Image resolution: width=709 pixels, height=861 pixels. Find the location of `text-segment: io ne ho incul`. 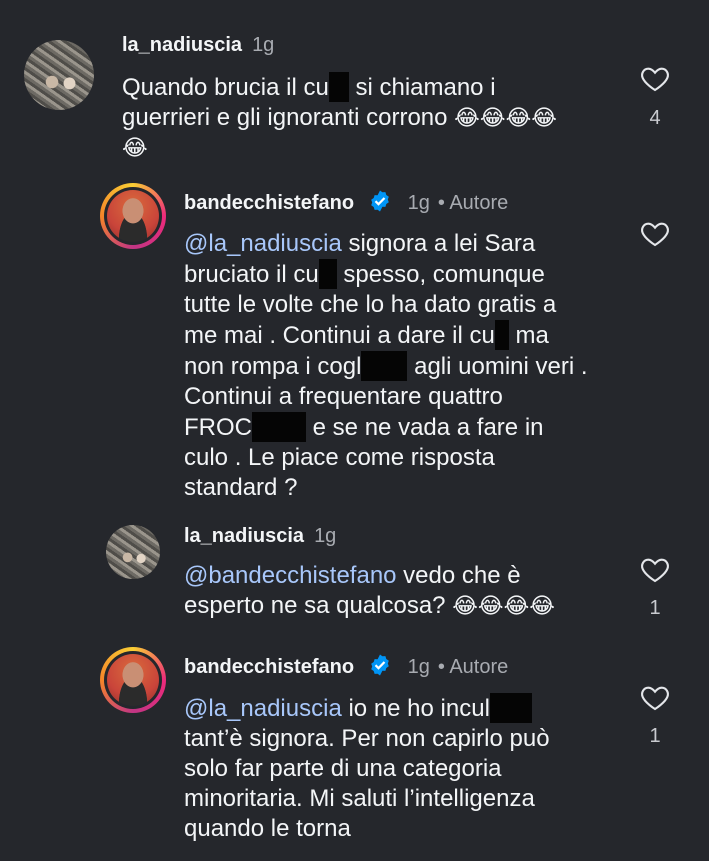

text-segment: io ne ho incul is located at coordinates (415, 708).